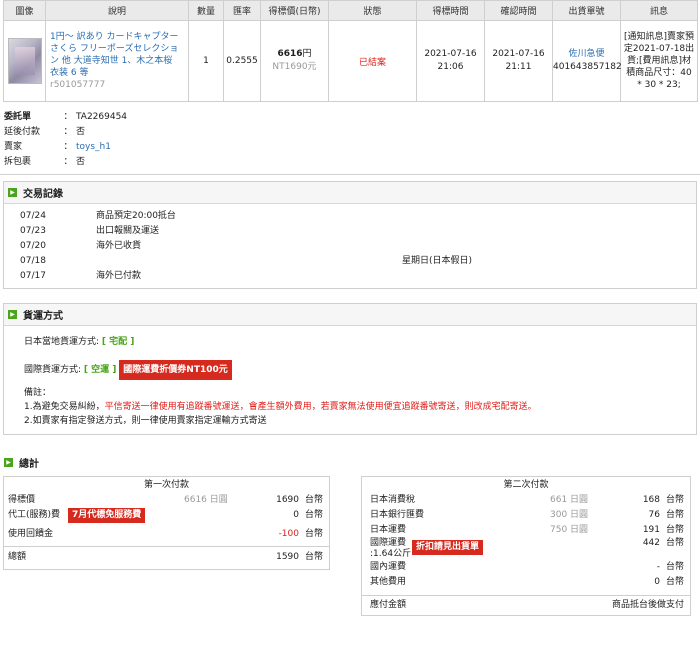 This screenshot has width=700, height=645. What do you see at coordinates (294, 67) in the screenshot?
I see `price-twd: NT1690元` at bounding box center [294, 67].